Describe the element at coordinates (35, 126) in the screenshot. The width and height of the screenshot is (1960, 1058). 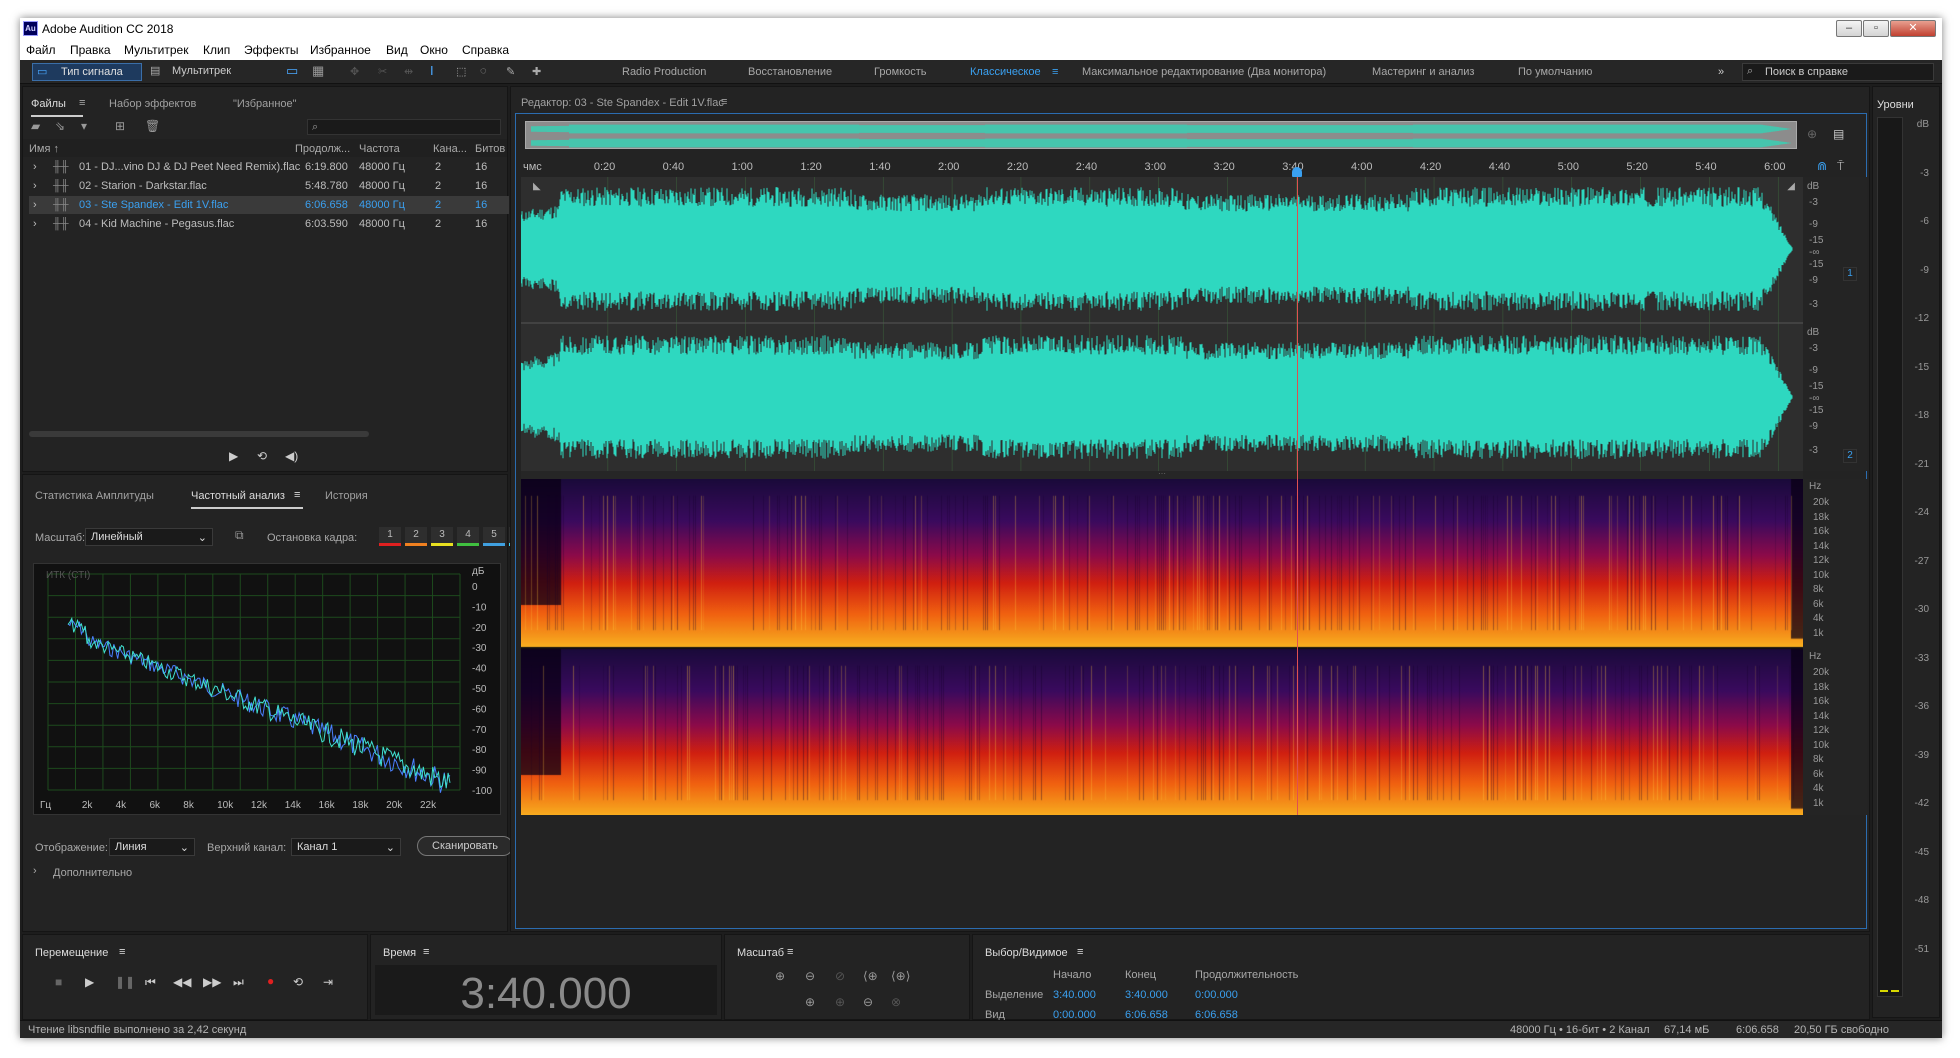
I see `open-file-icon: ▰` at that location.